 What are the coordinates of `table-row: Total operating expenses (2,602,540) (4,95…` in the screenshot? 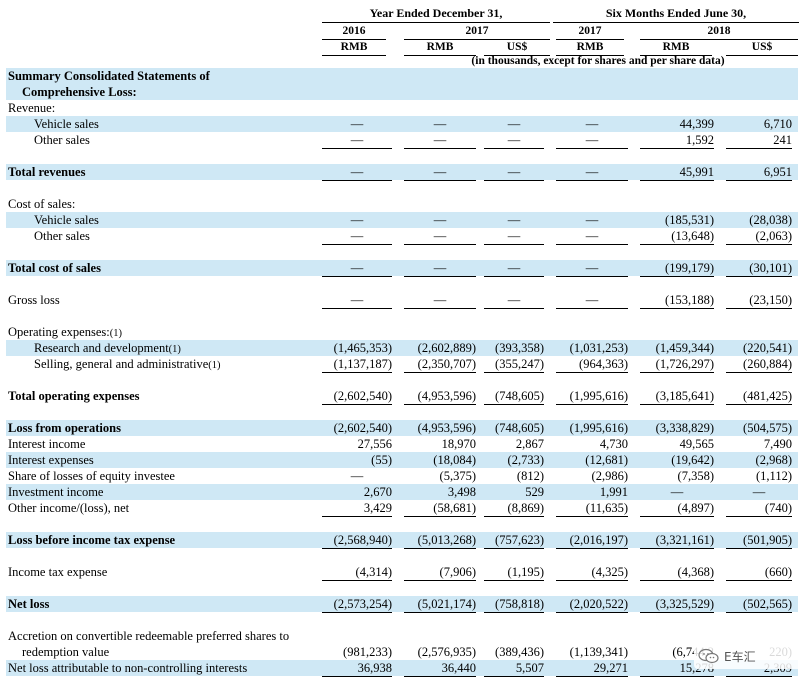 It's located at (402, 396).